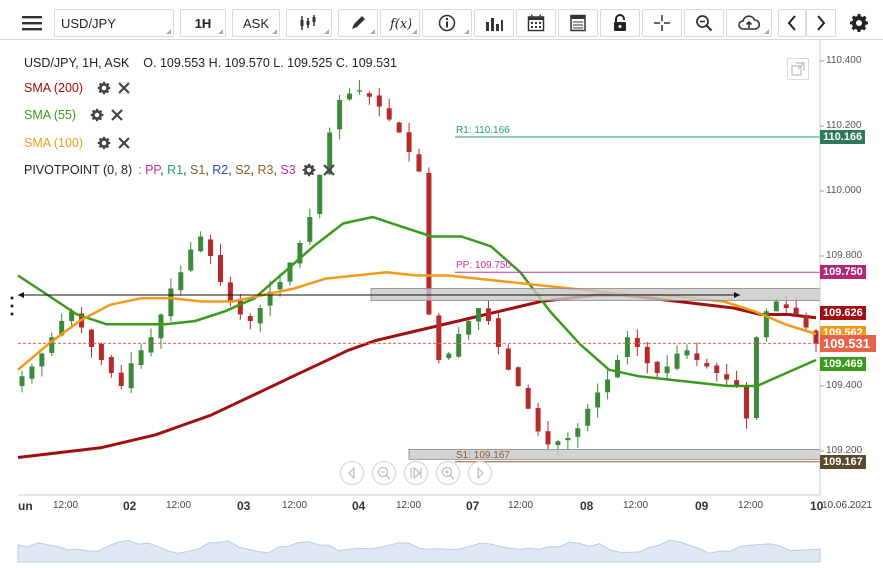 This screenshot has width=883, height=568. What do you see at coordinates (88, 23) in the screenshot?
I see `symbol-label: USD/JPY` at bounding box center [88, 23].